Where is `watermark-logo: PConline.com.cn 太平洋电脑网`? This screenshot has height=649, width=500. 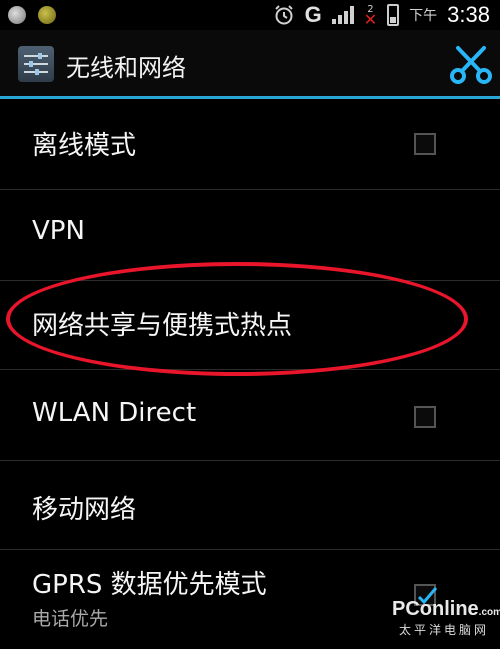 watermark-logo: PConline.com.cn 太平洋电脑网 is located at coordinates (446, 618).